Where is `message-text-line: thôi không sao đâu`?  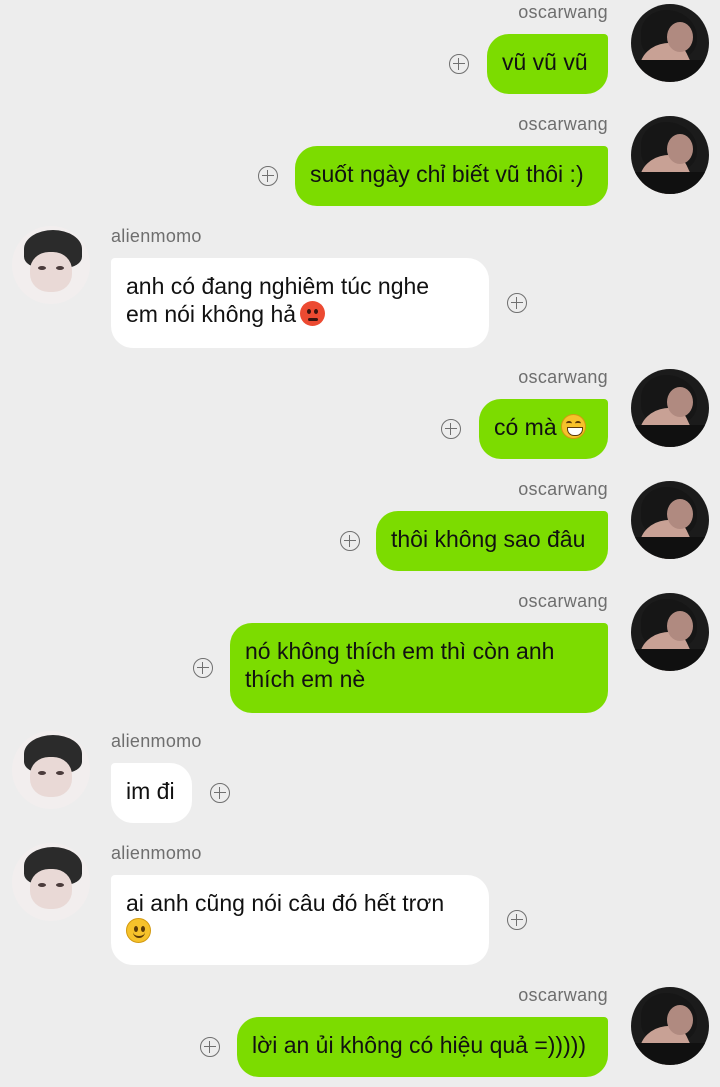
message-text-line: thôi không sao đâu is located at coordinates (492, 539).